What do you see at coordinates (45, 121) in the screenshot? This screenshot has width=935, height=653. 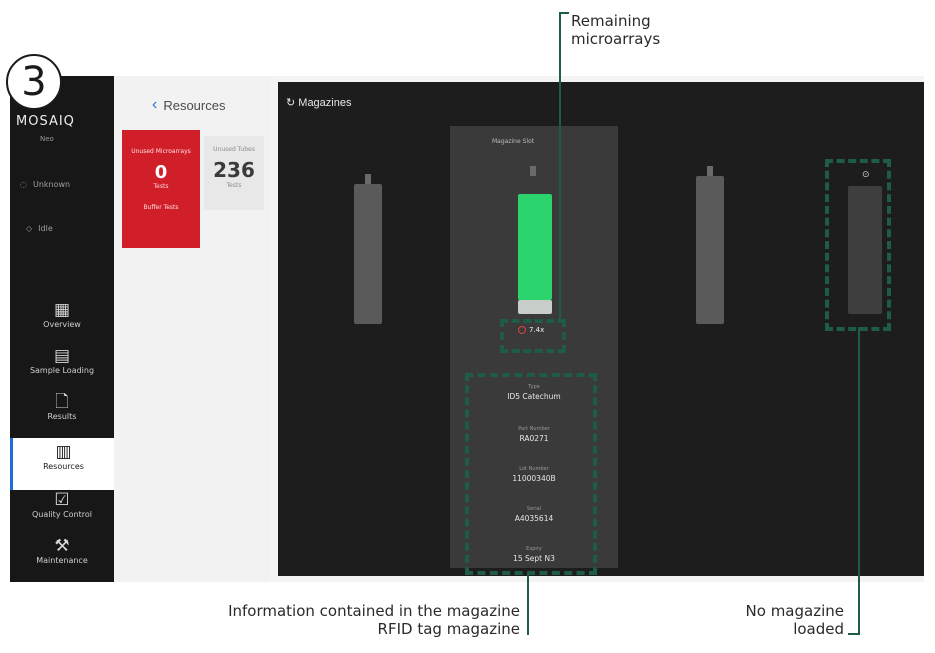 I see `brand-logo: MOSAIQ` at bounding box center [45, 121].